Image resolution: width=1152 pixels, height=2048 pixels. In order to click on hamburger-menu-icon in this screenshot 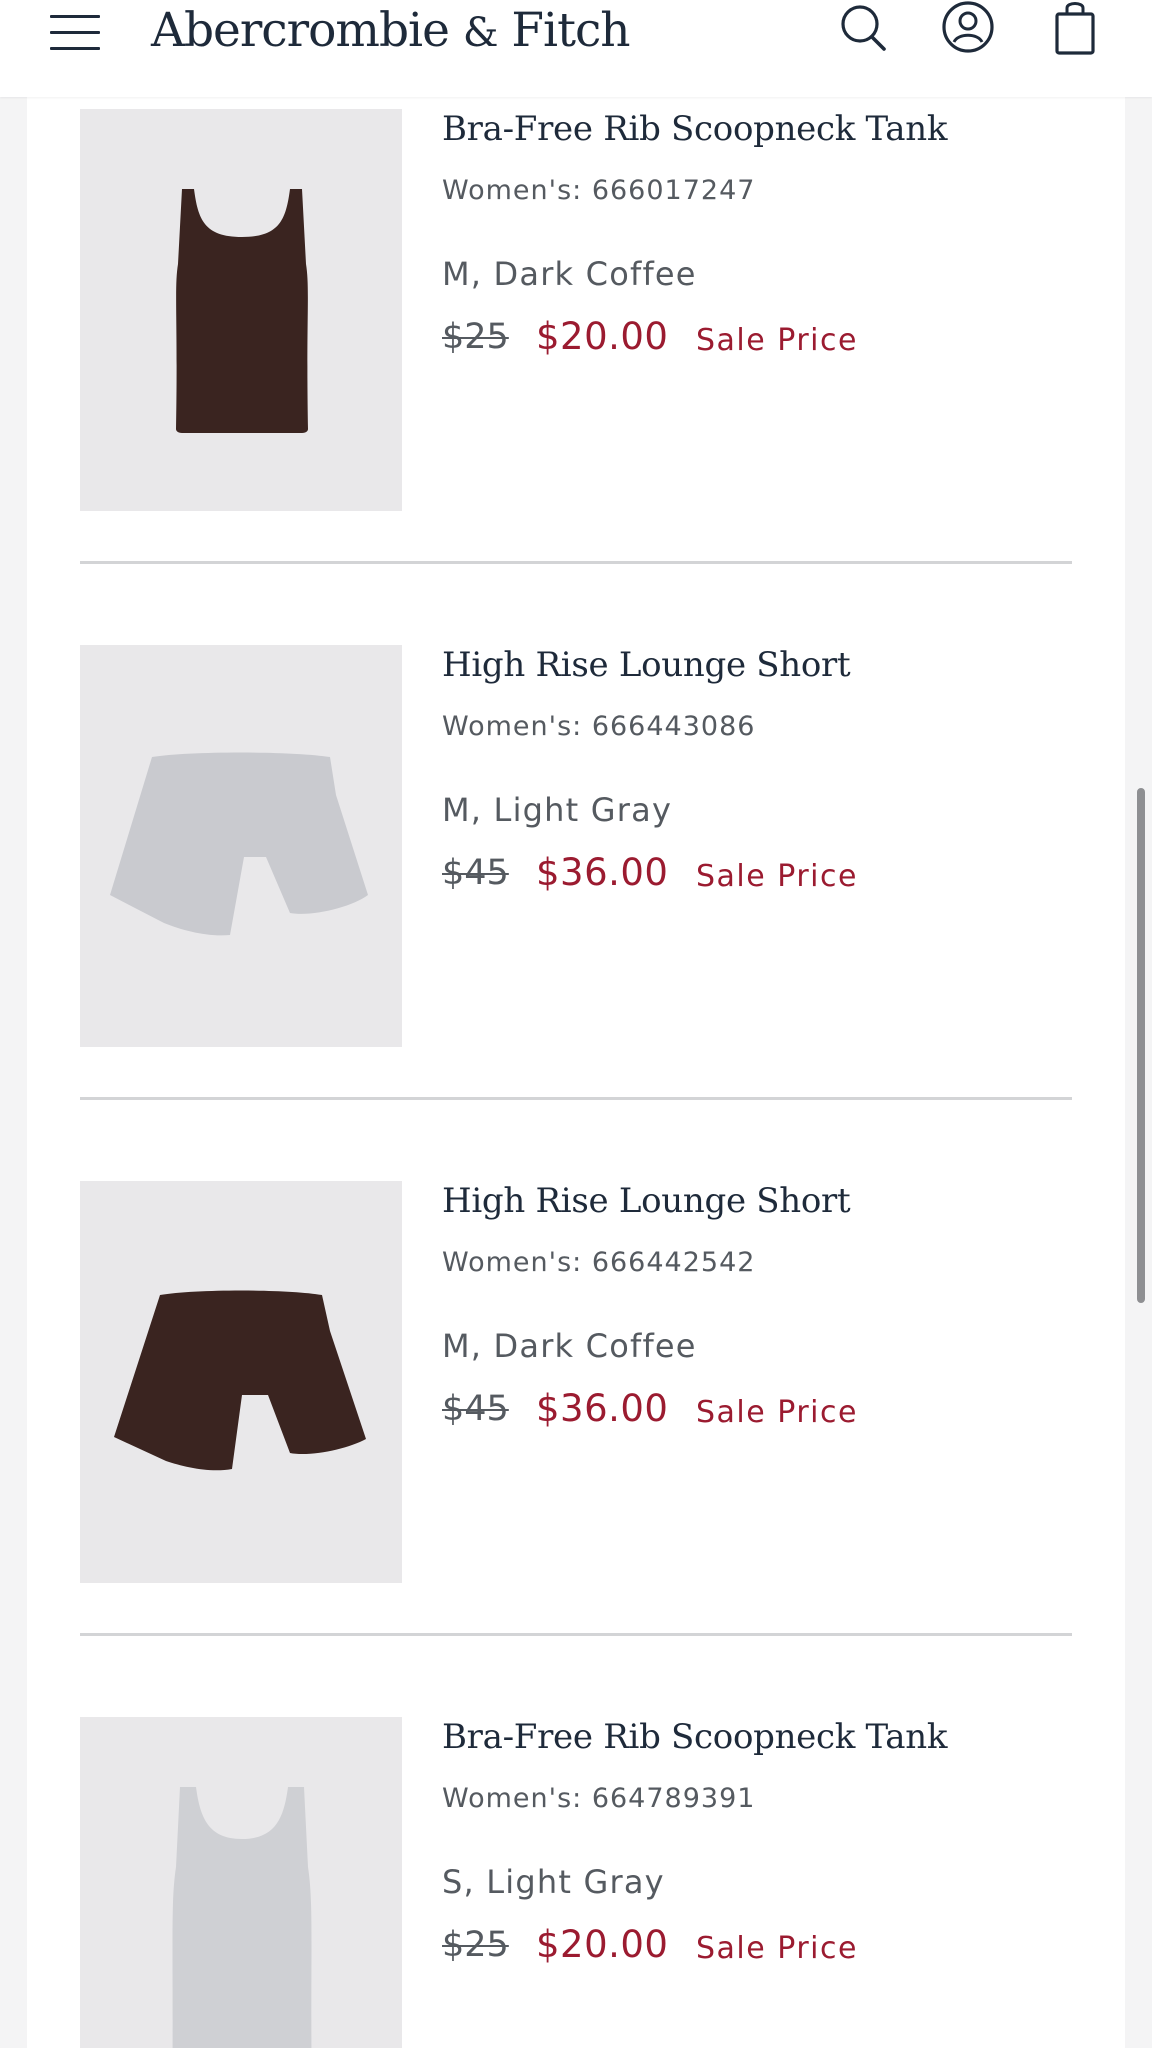, I will do `click(76, 34)`.